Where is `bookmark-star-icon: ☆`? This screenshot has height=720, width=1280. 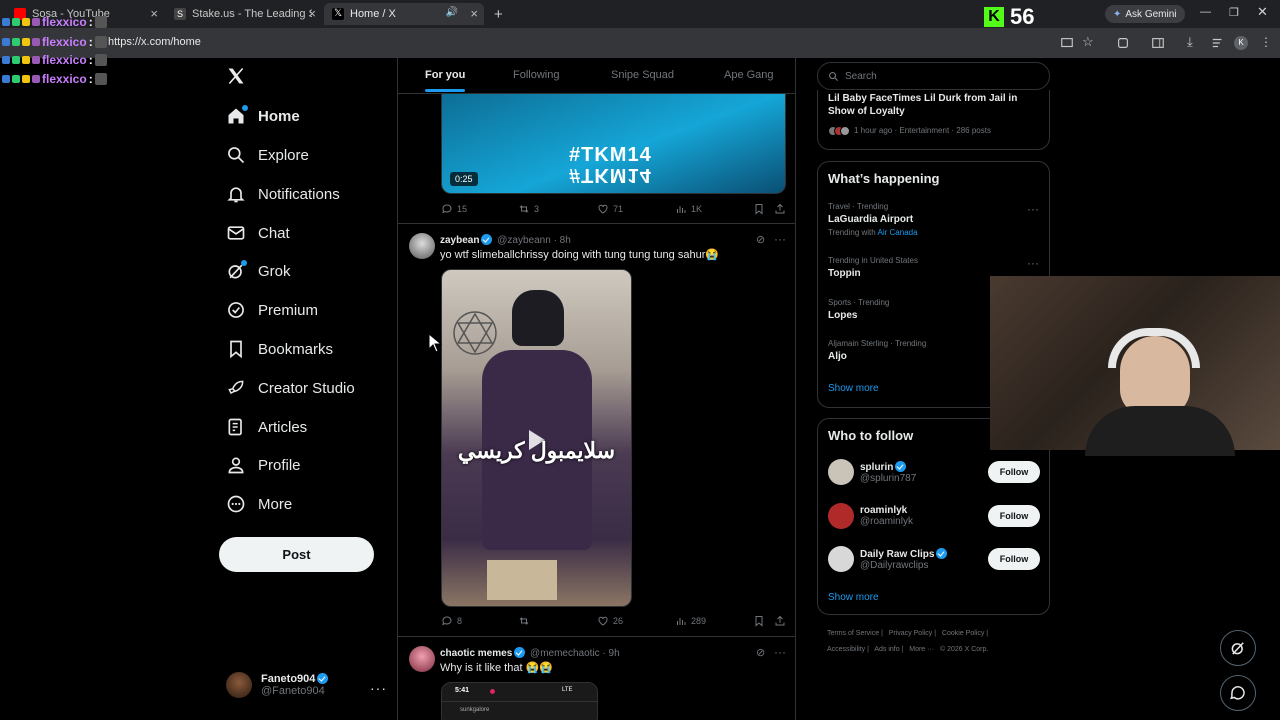
bookmark-star-icon: ☆ is located at coordinates (1089, 41).